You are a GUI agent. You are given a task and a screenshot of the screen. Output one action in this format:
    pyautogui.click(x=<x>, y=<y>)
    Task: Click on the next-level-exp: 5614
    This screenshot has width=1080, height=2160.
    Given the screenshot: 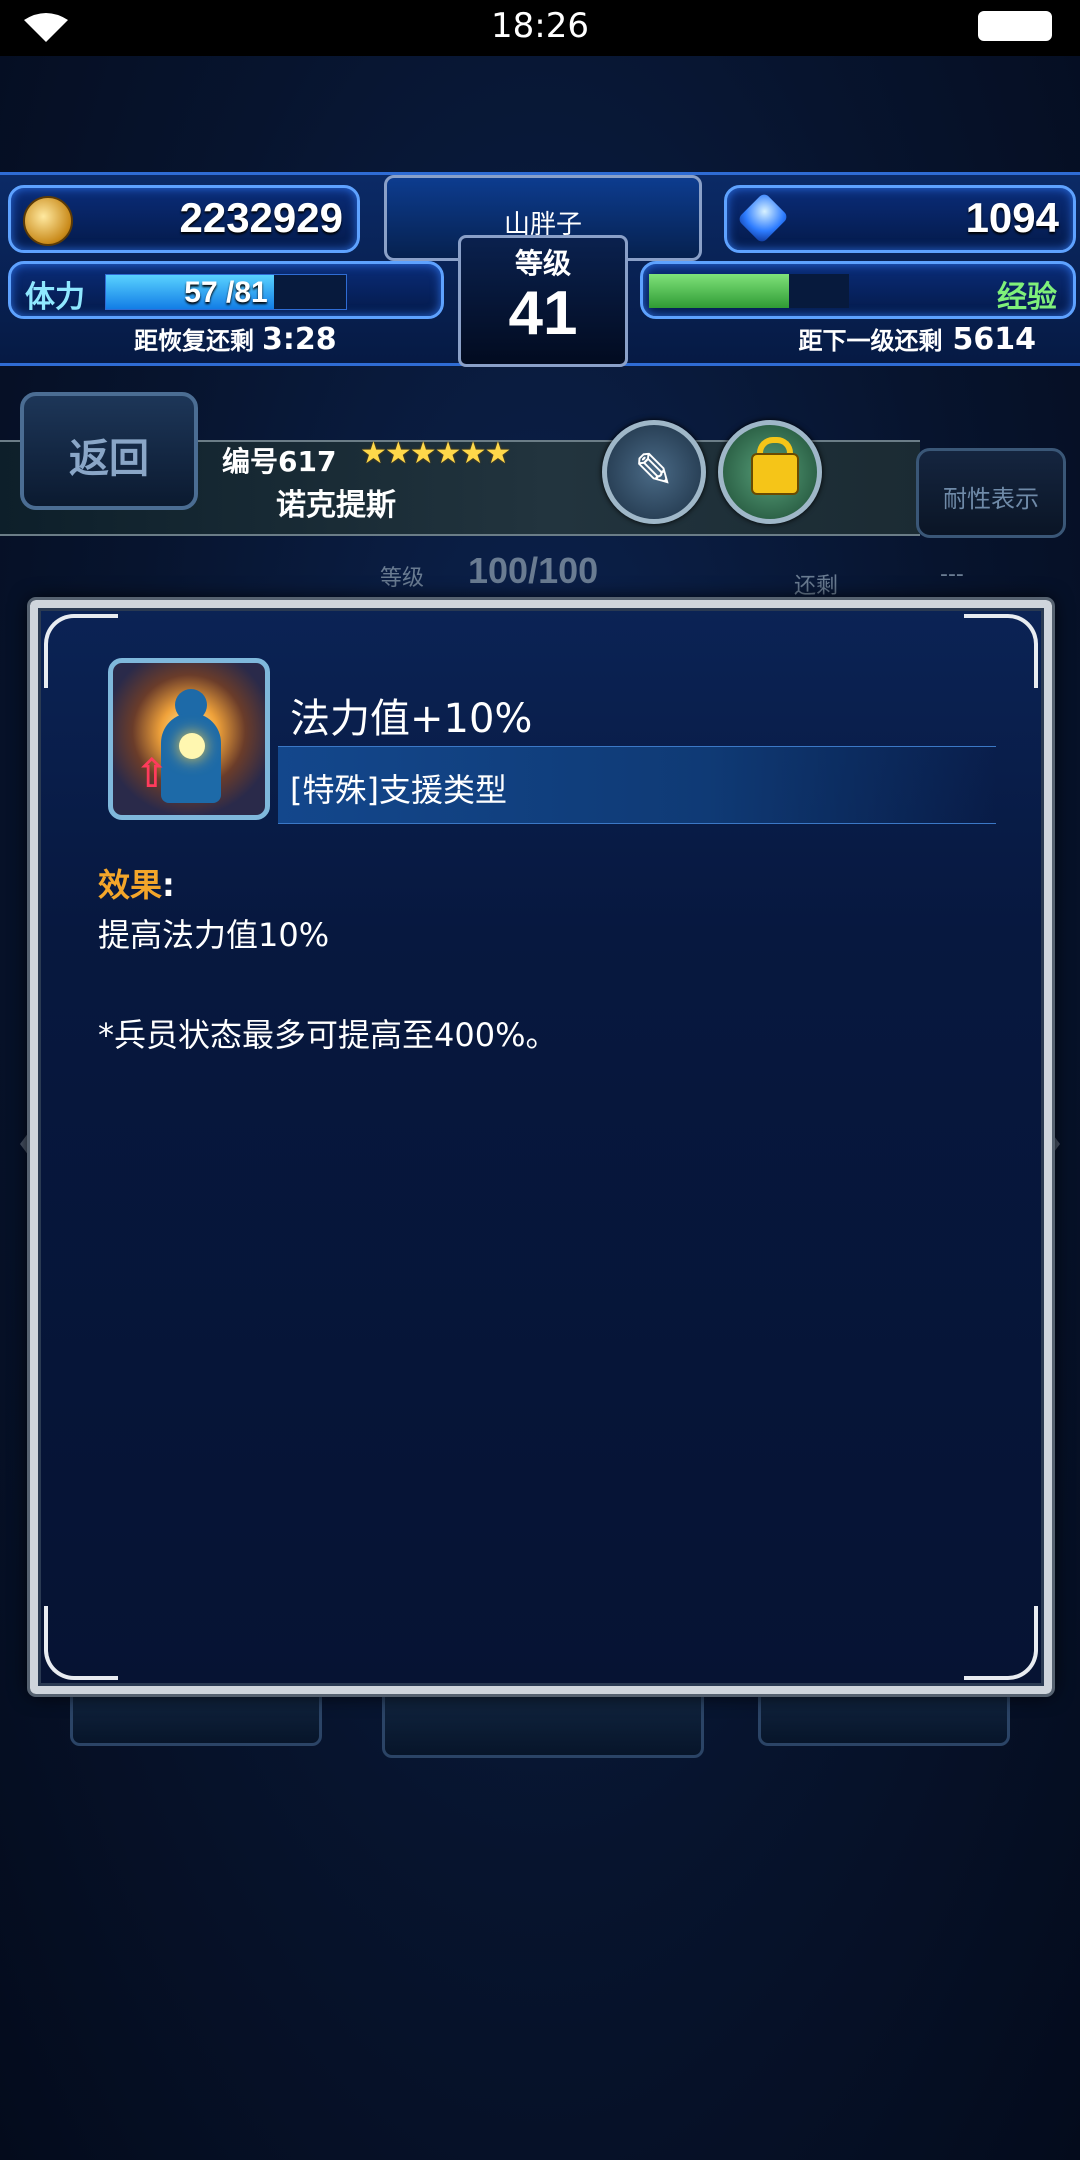 What is the action you would take?
    pyautogui.click(x=994, y=339)
    